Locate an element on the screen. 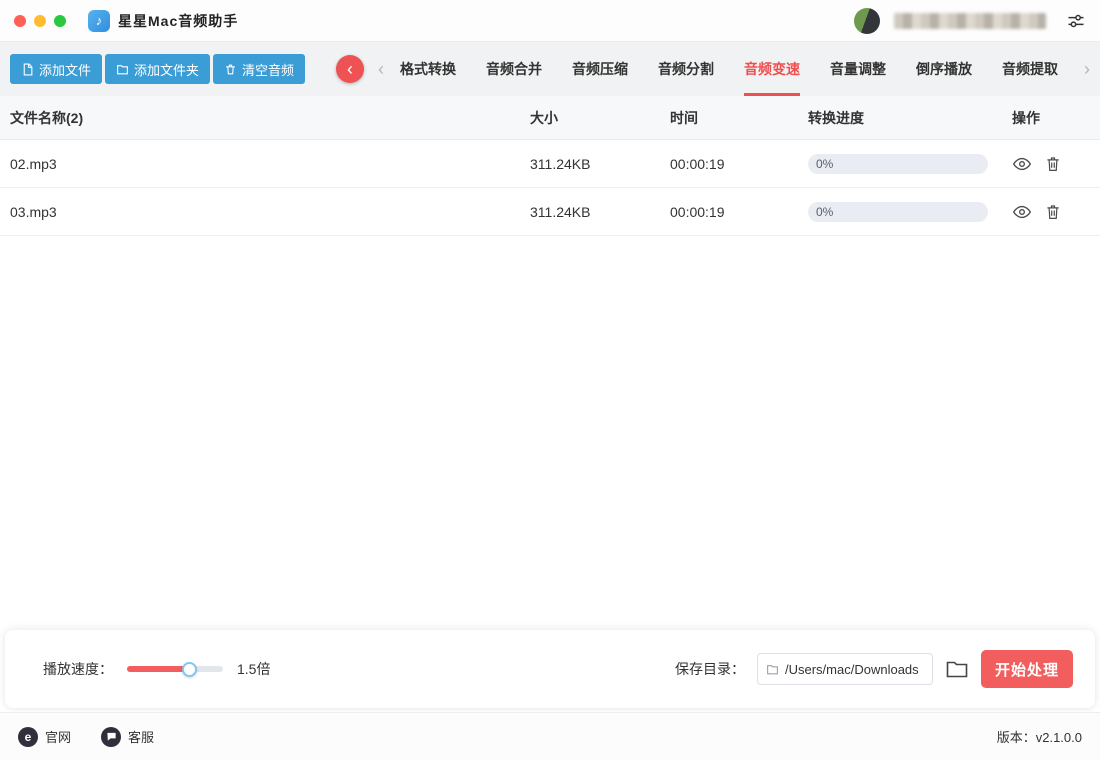 The image size is (1100, 760). speed-label: 播放速度： is located at coordinates (78, 669).